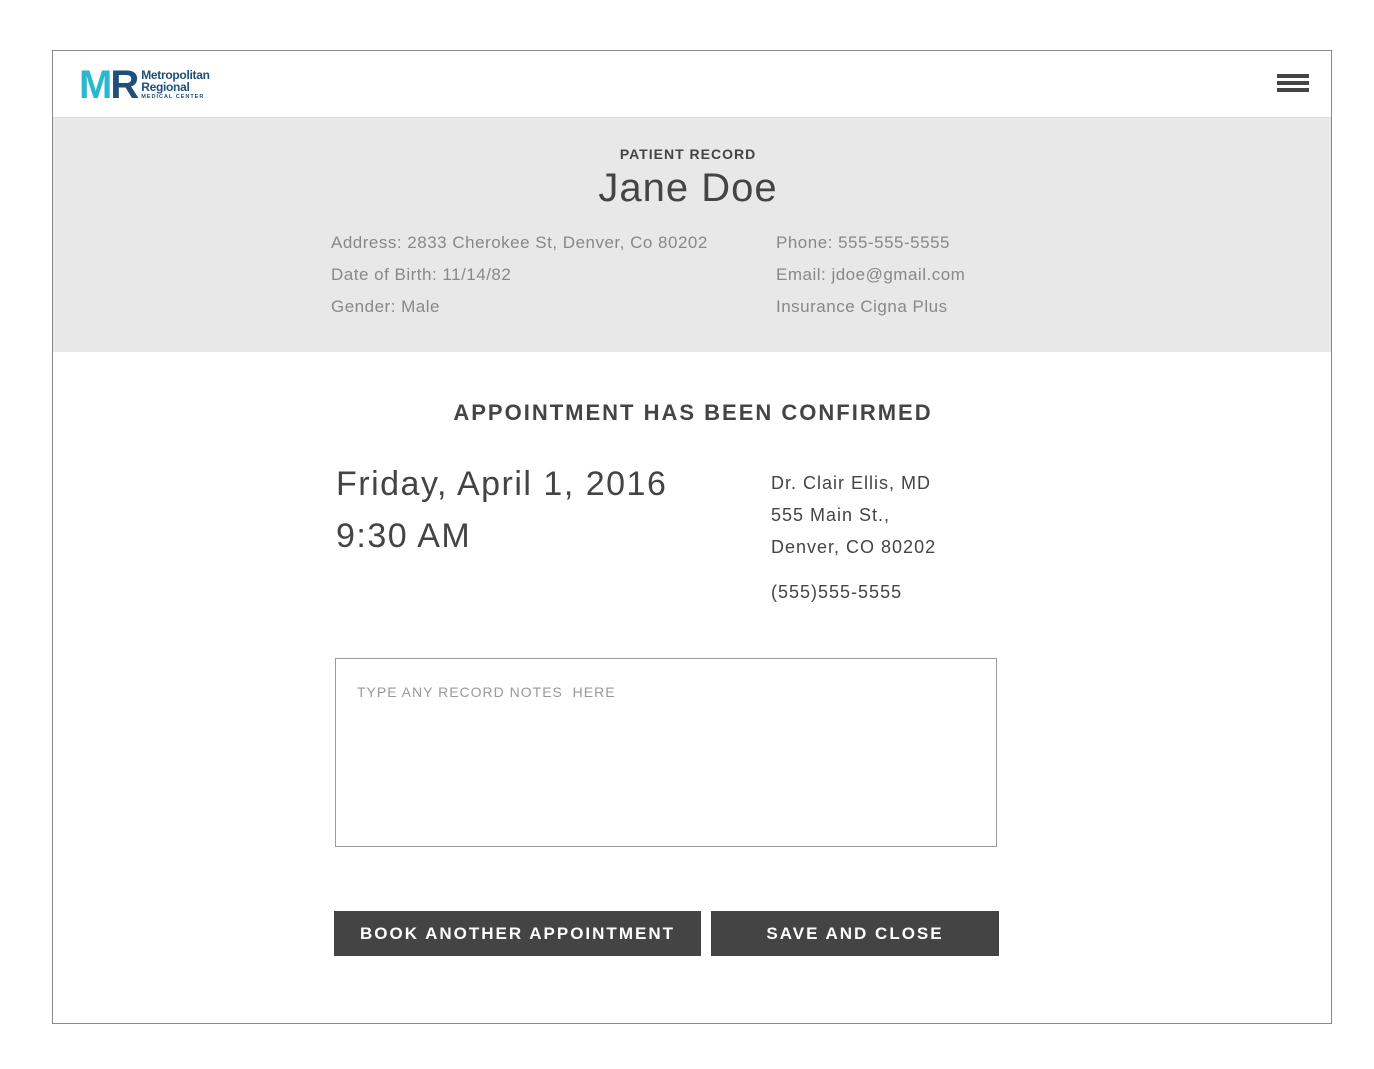 This screenshot has height=1069, width=1374. Describe the element at coordinates (855, 933) in the screenshot. I see `save-and-close-button: SAVE AND CLOSE` at that location.